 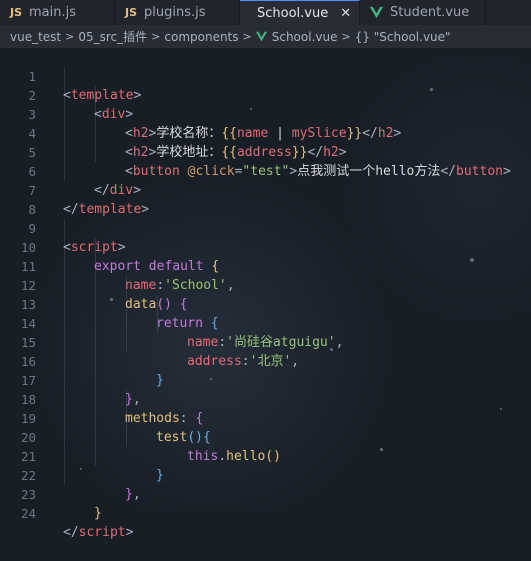 What do you see at coordinates (207, 171) in the screenshot?
I see `code-token: @click` at bounding box center [207, 171].